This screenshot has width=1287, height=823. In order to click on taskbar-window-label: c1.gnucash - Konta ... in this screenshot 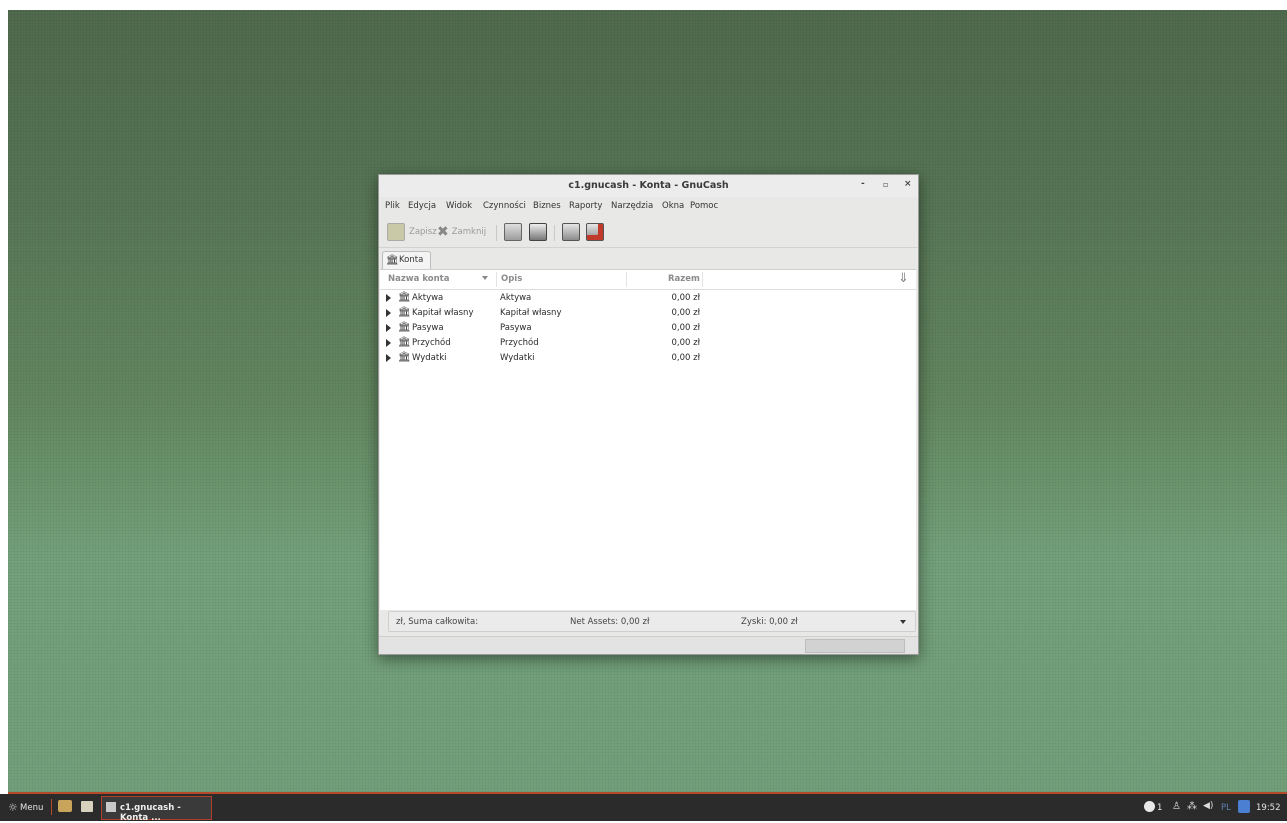, I will do `click(150, 813)`.